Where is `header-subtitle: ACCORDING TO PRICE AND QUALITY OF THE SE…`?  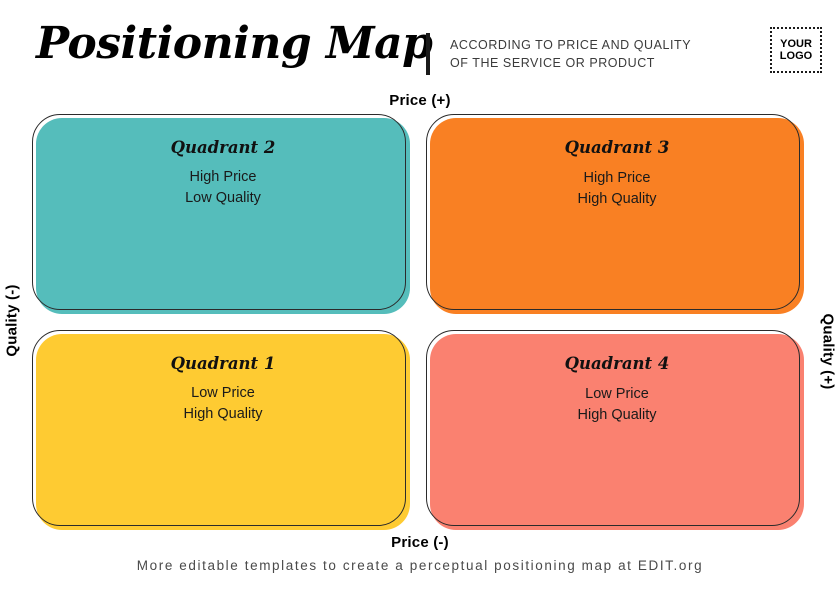
header-subtitle: ACCORDING TO PRICE AND QUALITY OF THE SE… is located at coordinates (570, 54).